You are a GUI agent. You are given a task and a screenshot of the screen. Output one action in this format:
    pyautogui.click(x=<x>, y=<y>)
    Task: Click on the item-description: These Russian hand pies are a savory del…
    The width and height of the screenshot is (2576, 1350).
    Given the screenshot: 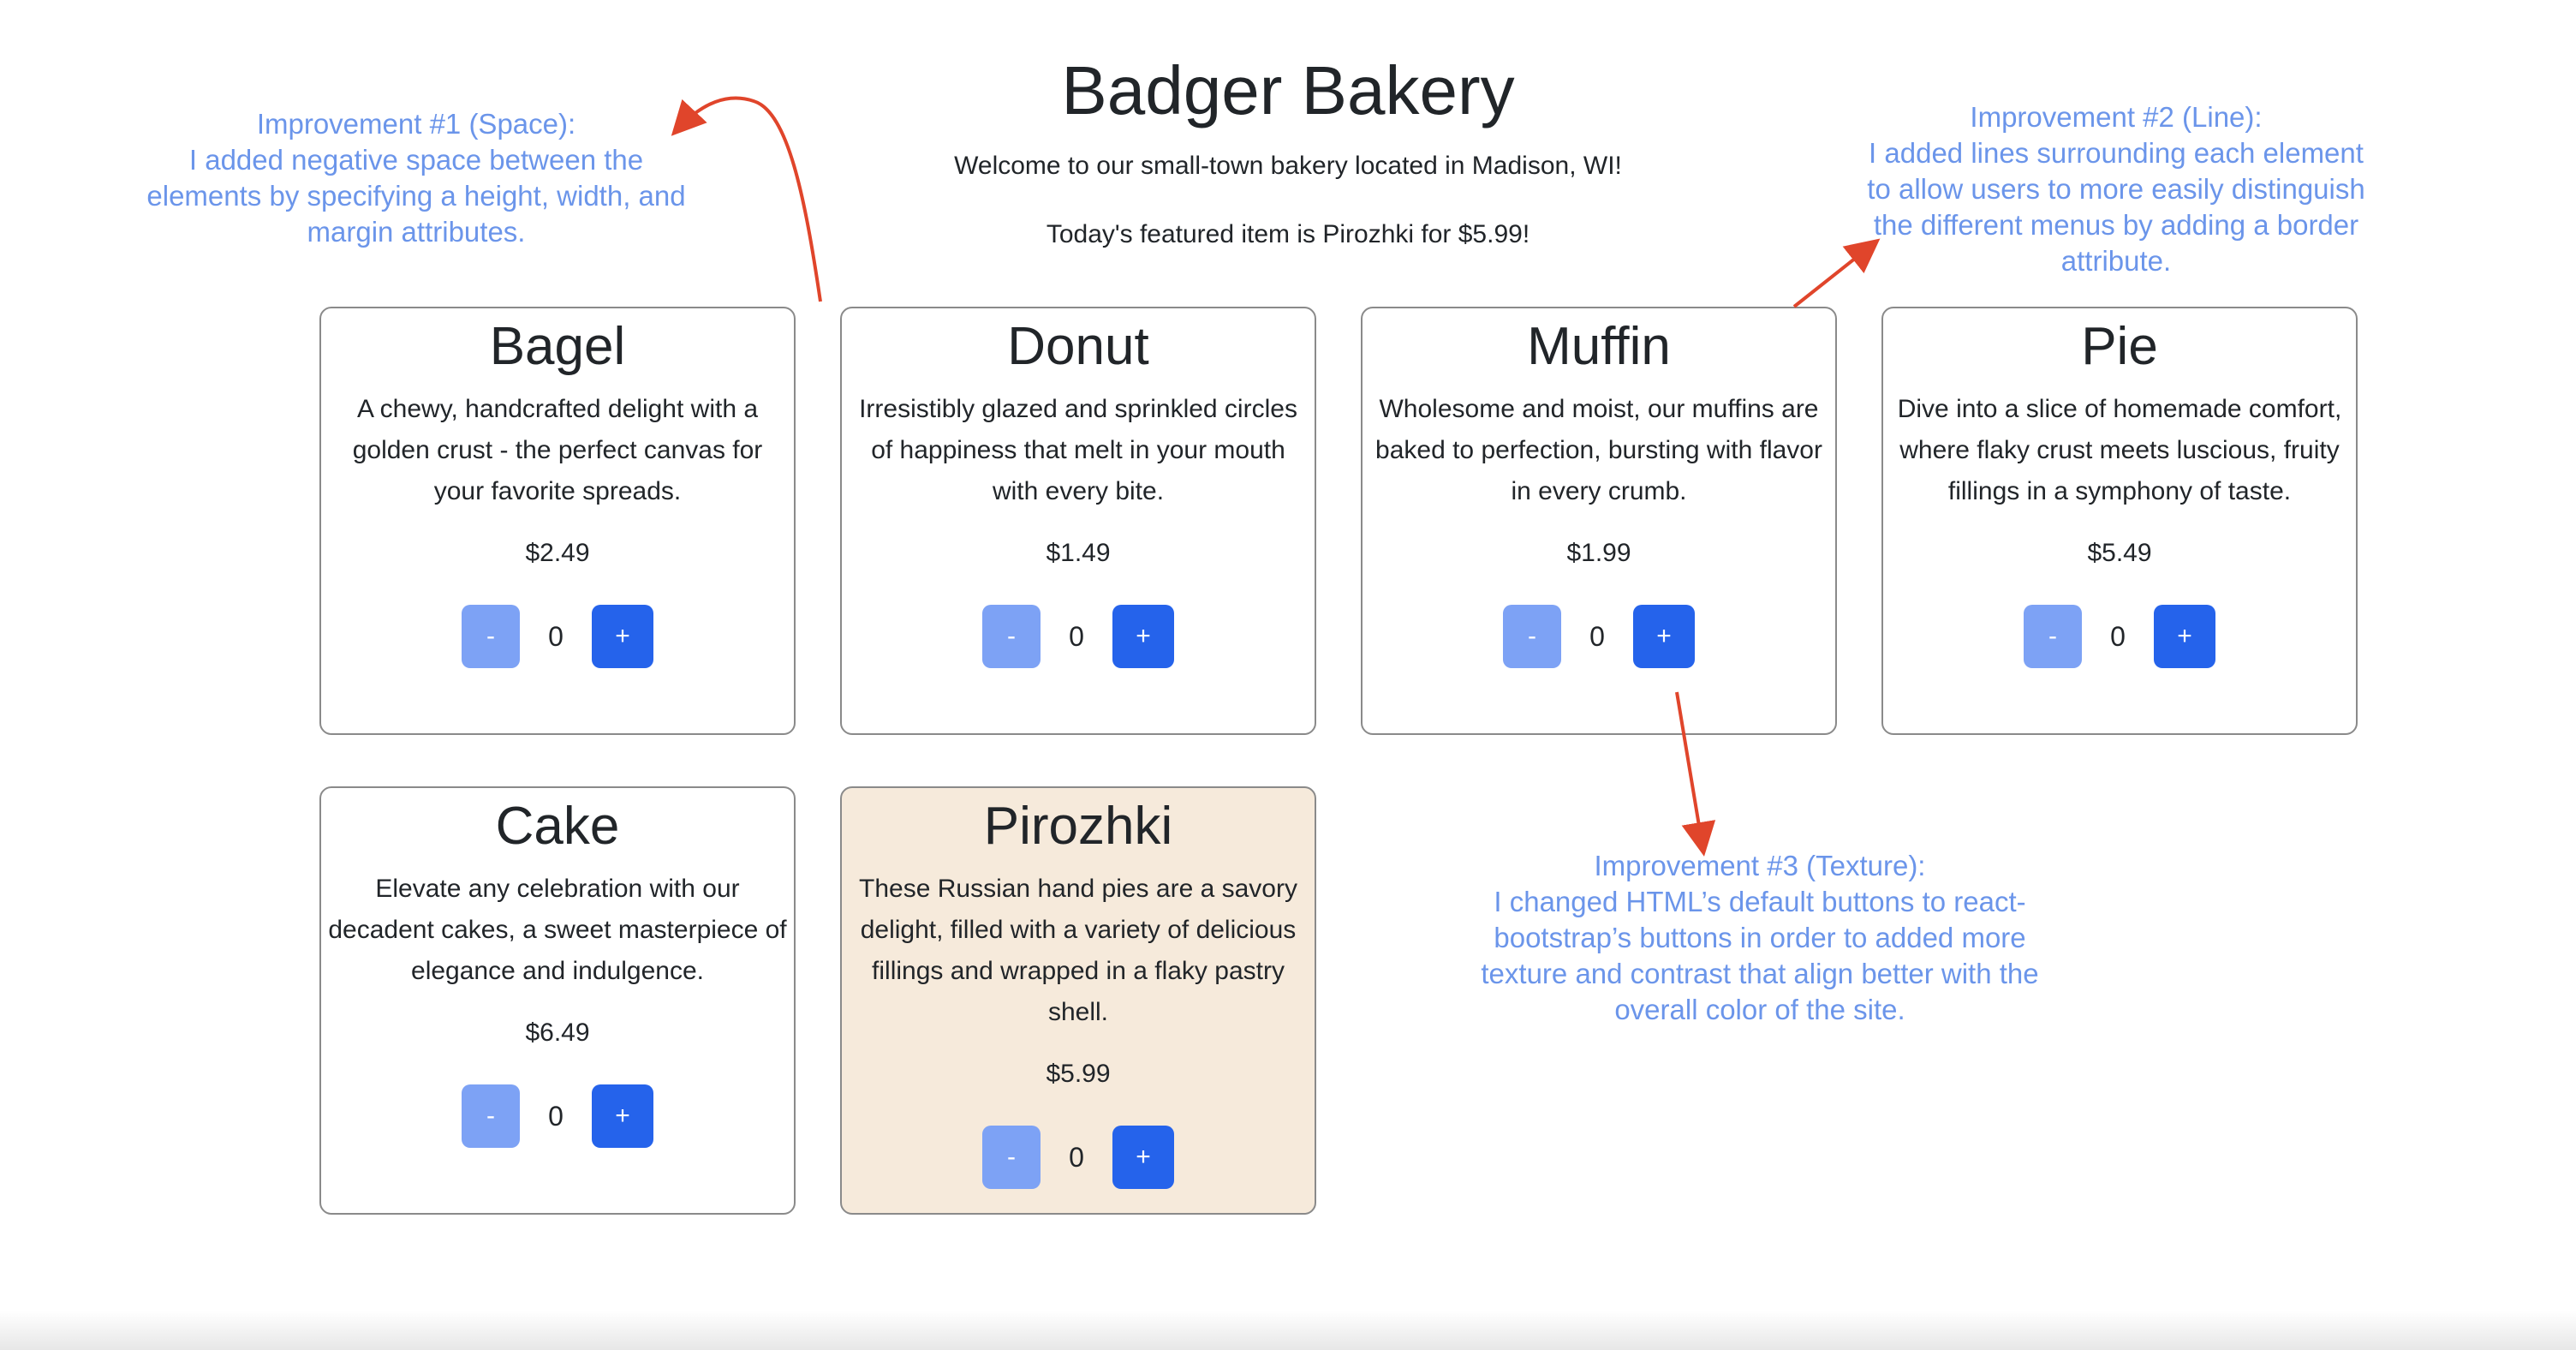 What is the action you would take?
    pyautogui.click(x=1078, y=950)
    